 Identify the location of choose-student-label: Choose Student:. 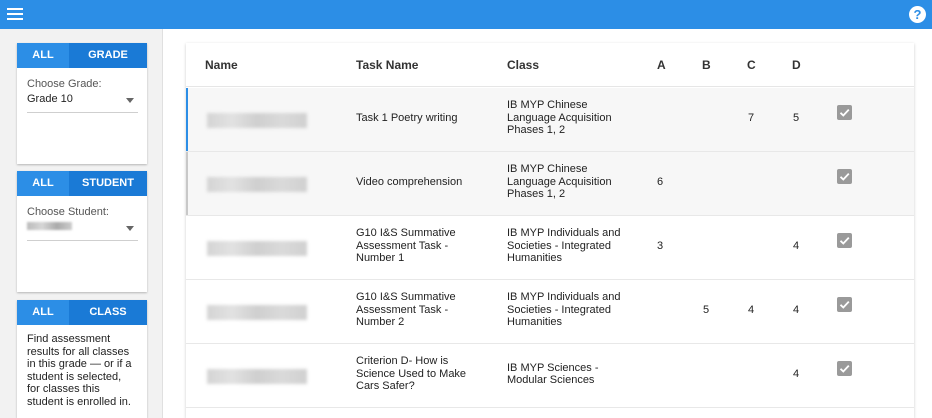
(68, 212).